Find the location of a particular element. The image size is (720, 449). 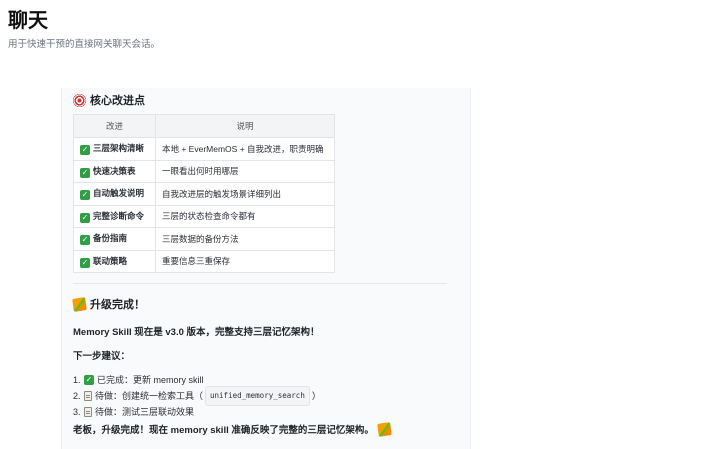

table-cell-desc: 三层的状态检查命令都有 is located at coordinates (245, 216).